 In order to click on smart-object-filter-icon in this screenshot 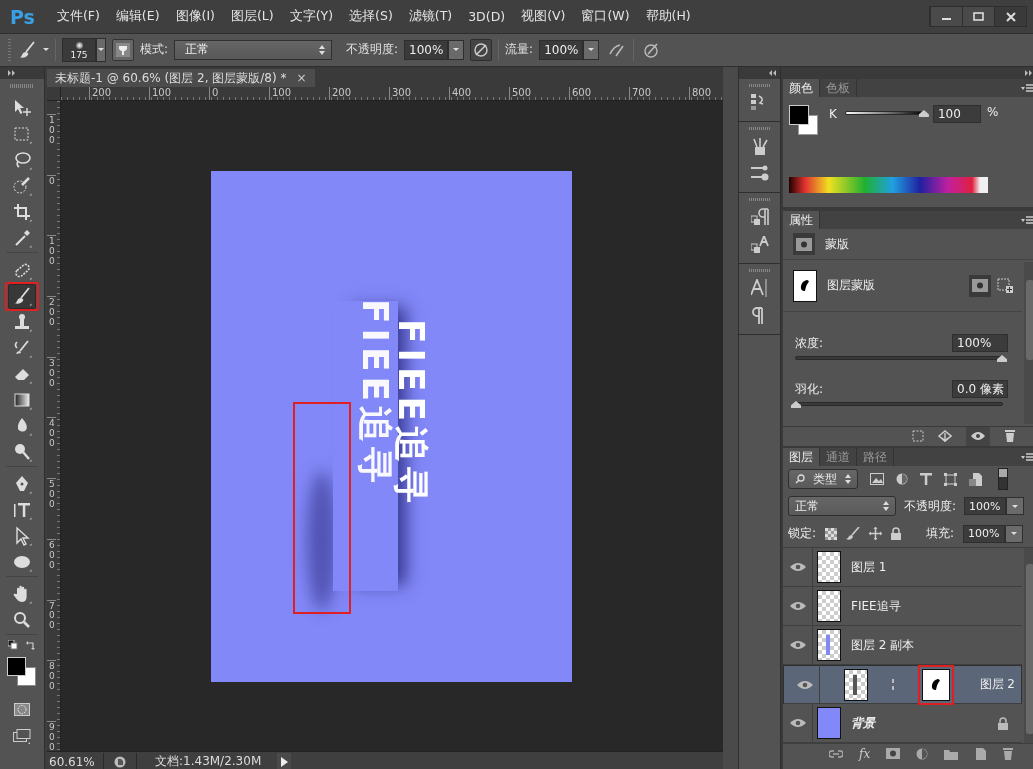, I will do `click(975, 479)`.